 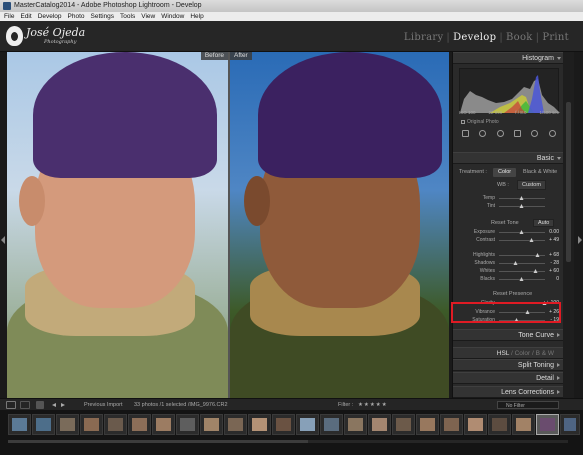 What do you see at coordinates (580, 240) in the screenshot?
I see `right-panel-toggle-icon` at bounding box center [580, 240].